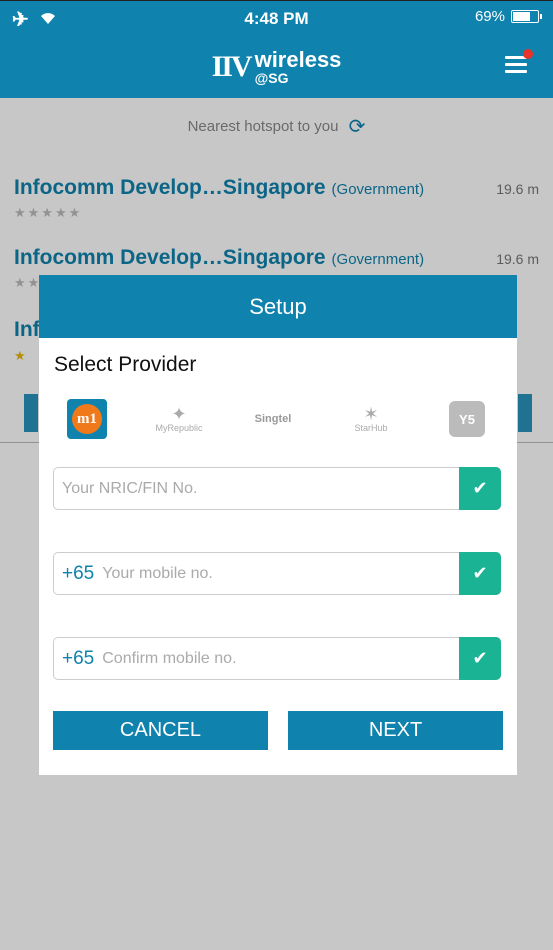 The height and width of the screenshot is (950, 553). What do you see at coordinates (157, 573) in the screenshot?
I see `mobile-placeholder: Your mobile no.` at bounding box center [157, 573].